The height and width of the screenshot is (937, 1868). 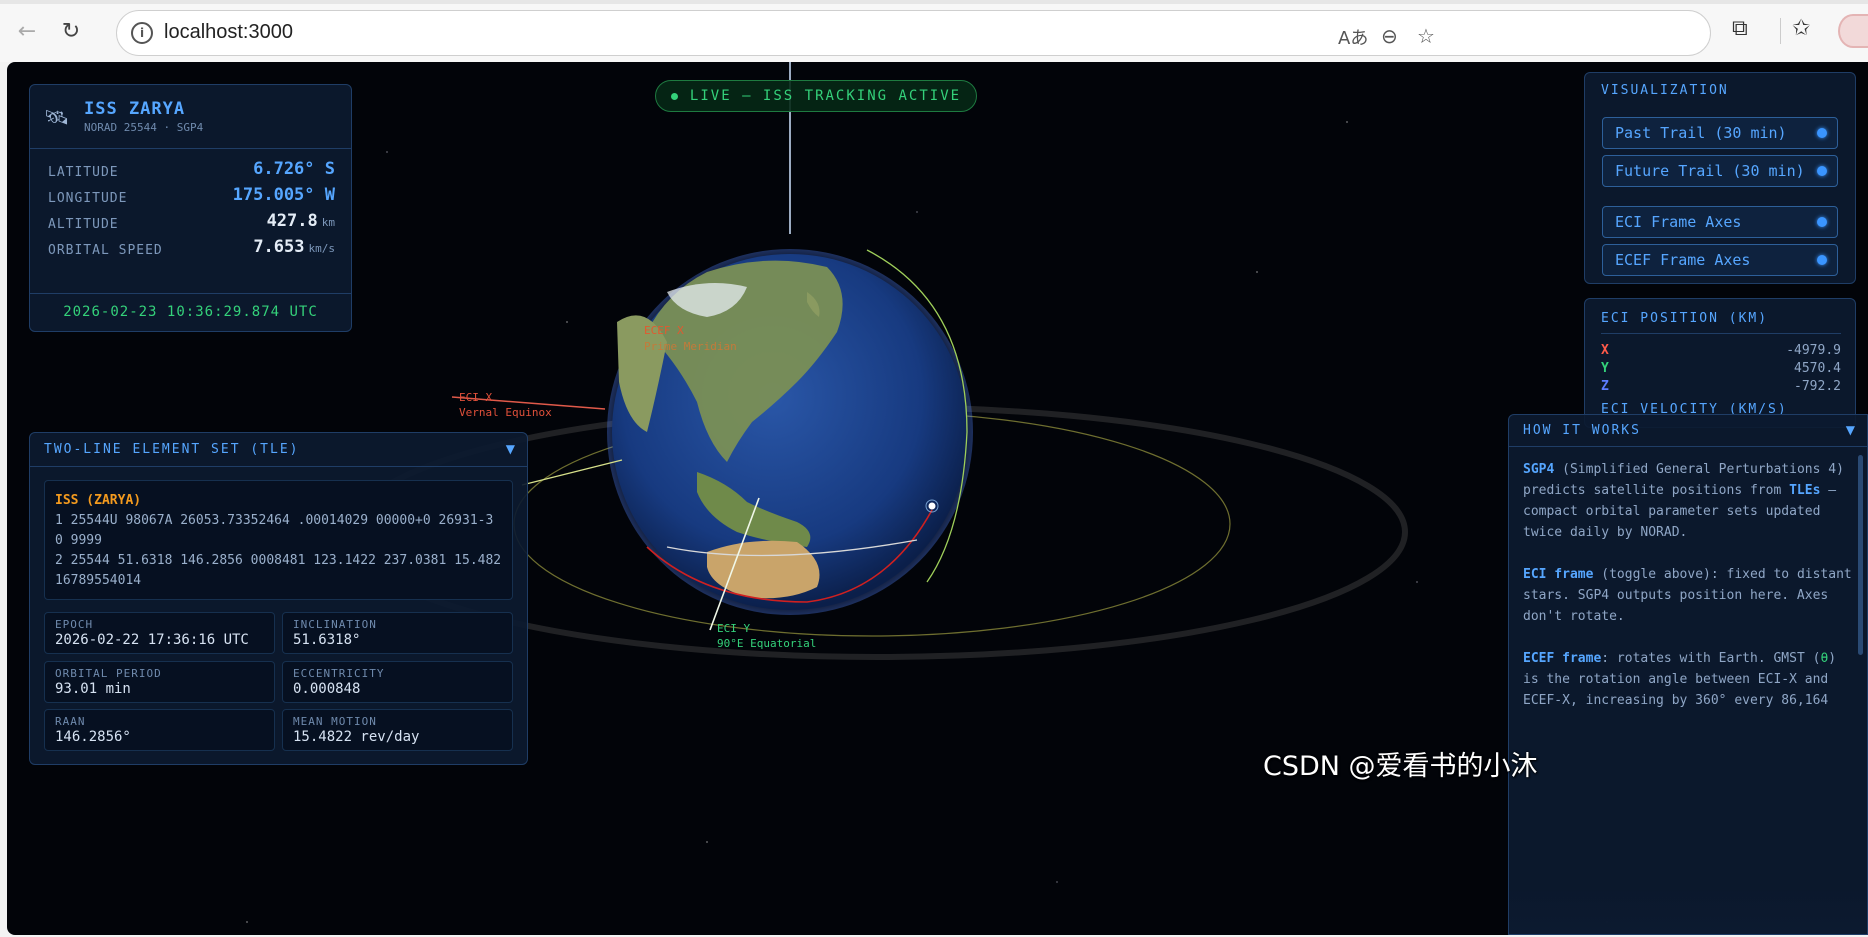 I want to click on axis-label: Y, so click(x=1605, y=368).